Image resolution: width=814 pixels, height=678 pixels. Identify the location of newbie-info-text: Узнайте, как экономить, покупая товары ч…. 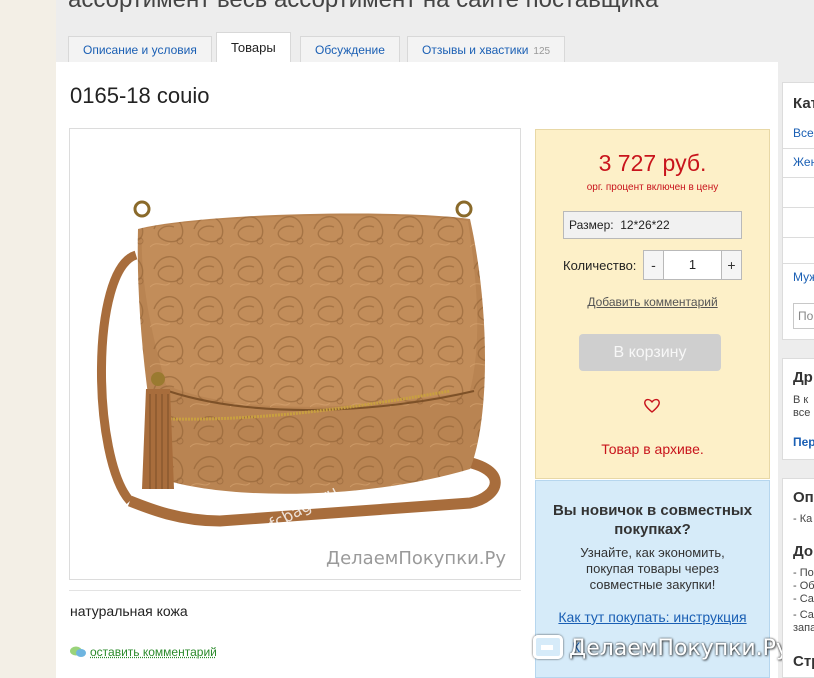
(652, 569).